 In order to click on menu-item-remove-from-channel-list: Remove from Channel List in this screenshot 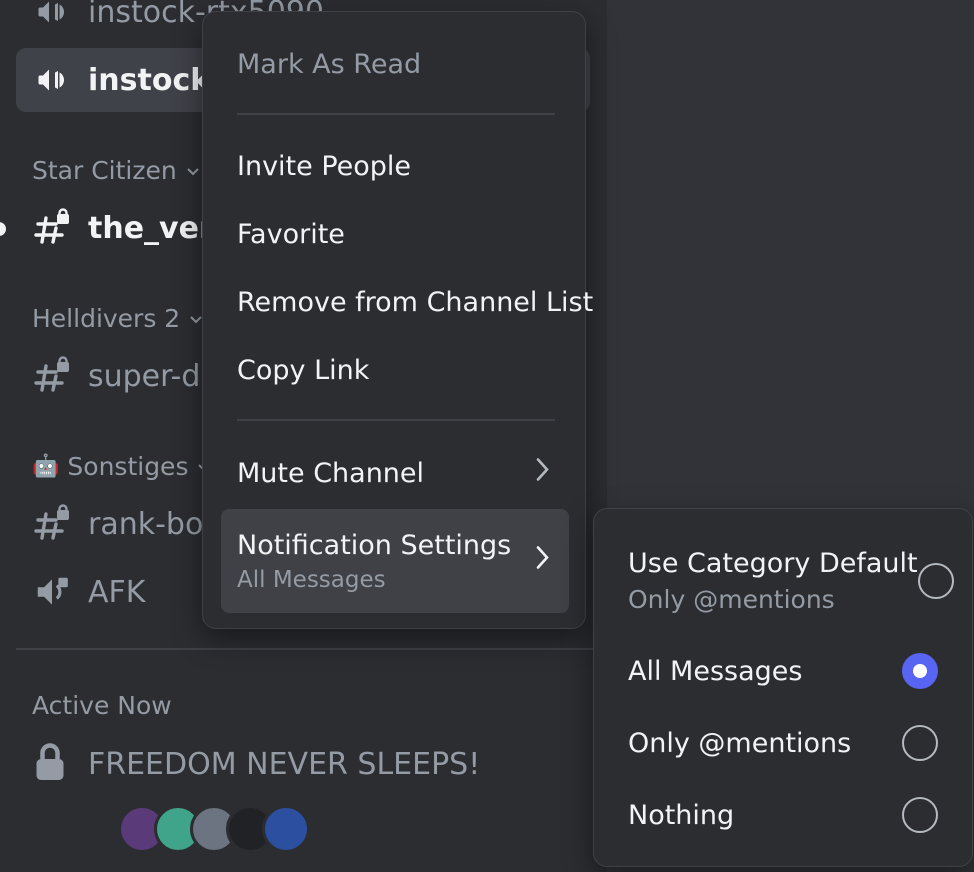, I will do `click(407, 302)`.